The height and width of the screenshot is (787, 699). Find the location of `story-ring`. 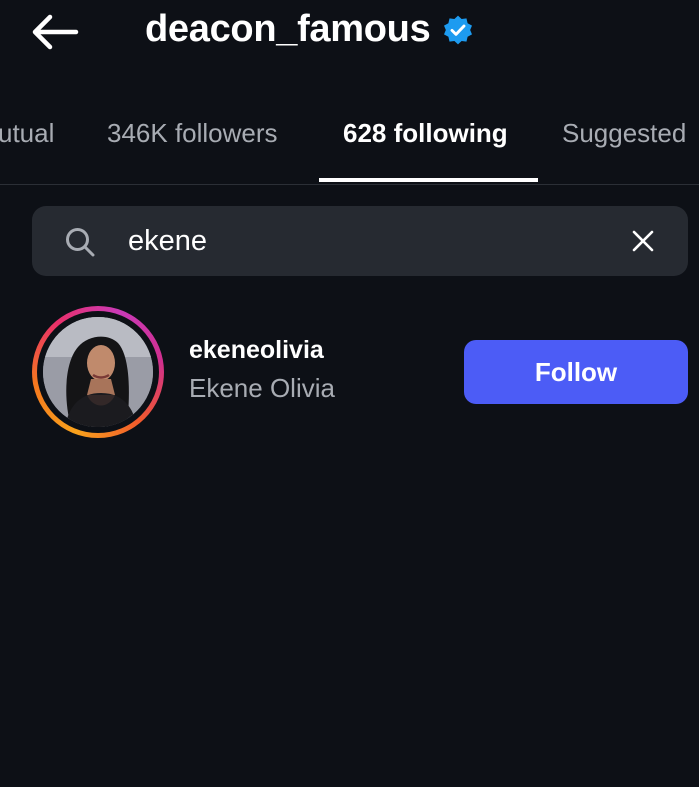

story-ring is located at coordinates (98, 372).